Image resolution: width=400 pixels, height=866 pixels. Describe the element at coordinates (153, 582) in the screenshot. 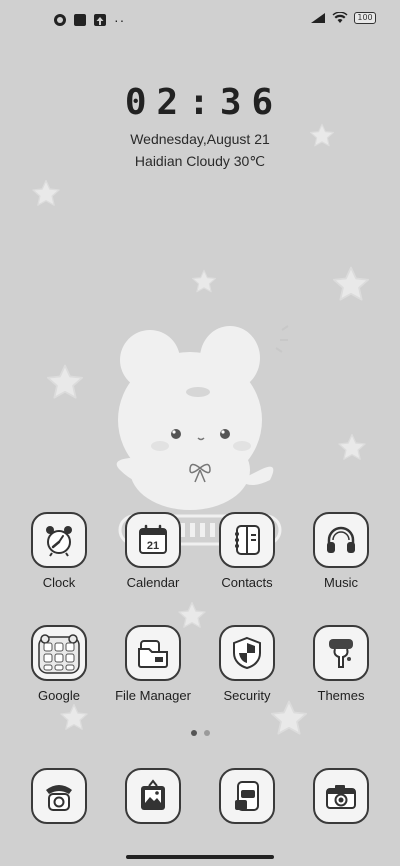

I see `app-label: Calendar` at that location.